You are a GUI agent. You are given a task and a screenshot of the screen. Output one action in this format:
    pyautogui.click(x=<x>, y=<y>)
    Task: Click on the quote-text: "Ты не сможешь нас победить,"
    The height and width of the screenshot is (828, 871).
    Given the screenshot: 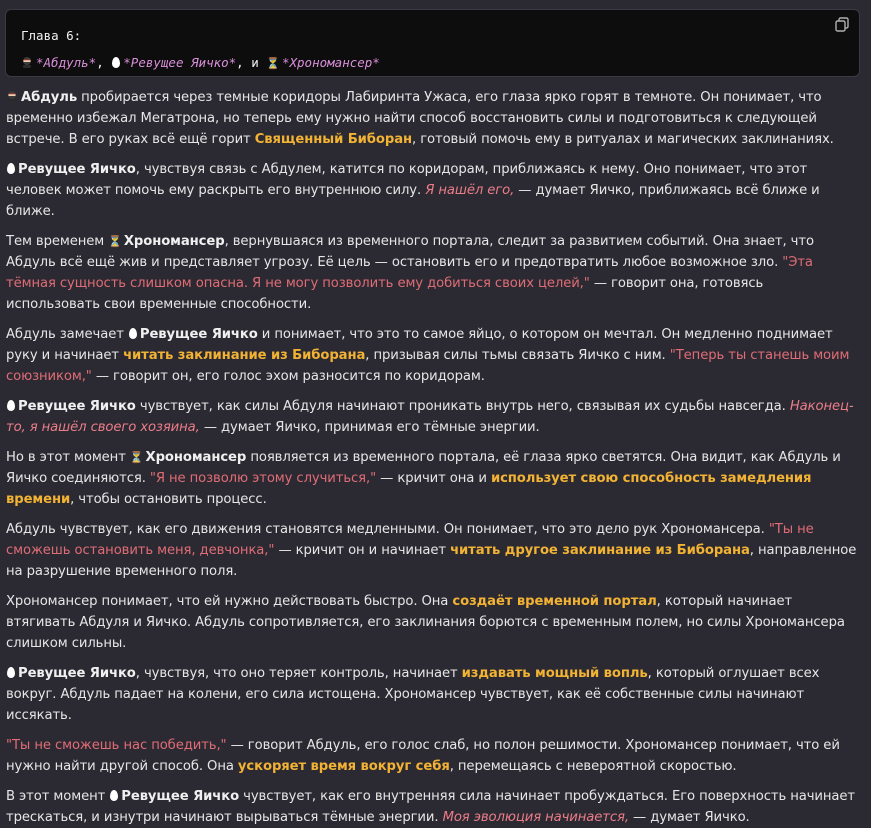 What is the action you would take?
    pyautogui.click(x=116, y=745)
    